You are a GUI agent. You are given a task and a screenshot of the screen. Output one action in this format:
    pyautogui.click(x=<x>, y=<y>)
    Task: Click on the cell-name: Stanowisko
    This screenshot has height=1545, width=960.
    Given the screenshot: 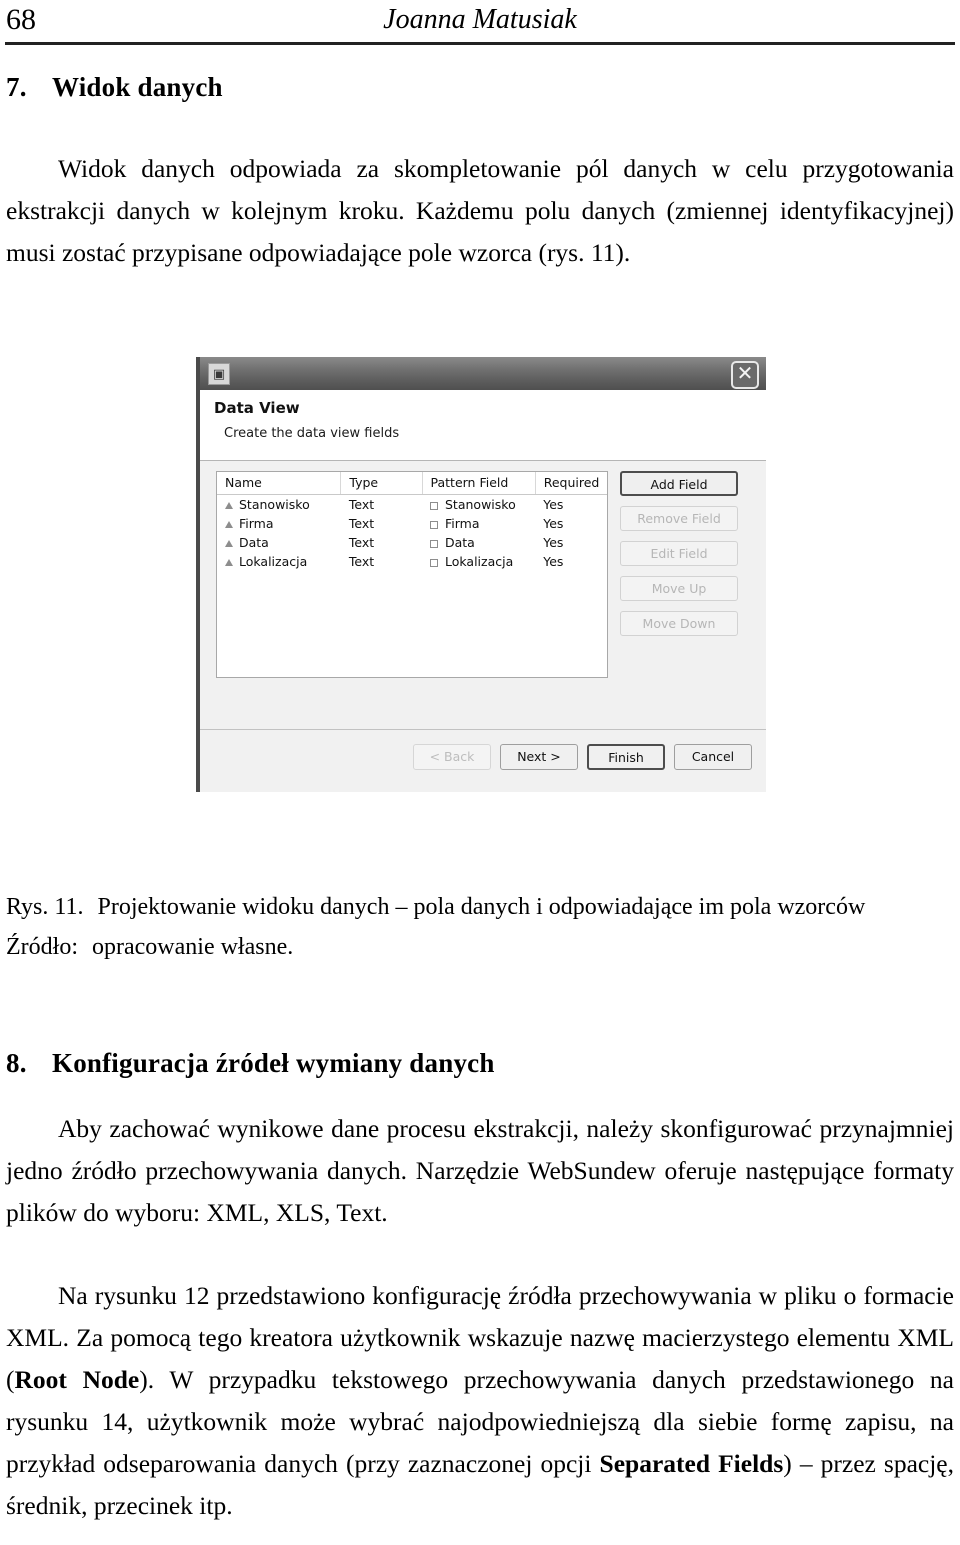 What is the action you would take?
    pyautogui.click(x=279, y=505)
    